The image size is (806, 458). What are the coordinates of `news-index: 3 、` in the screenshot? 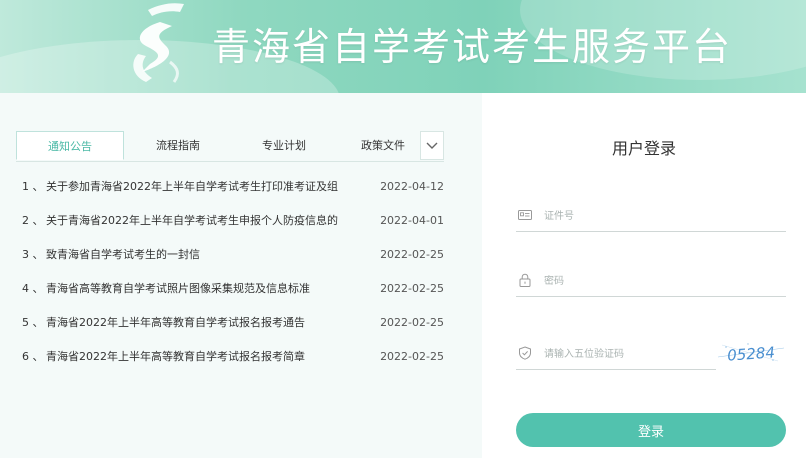 It's located at (33, 254).